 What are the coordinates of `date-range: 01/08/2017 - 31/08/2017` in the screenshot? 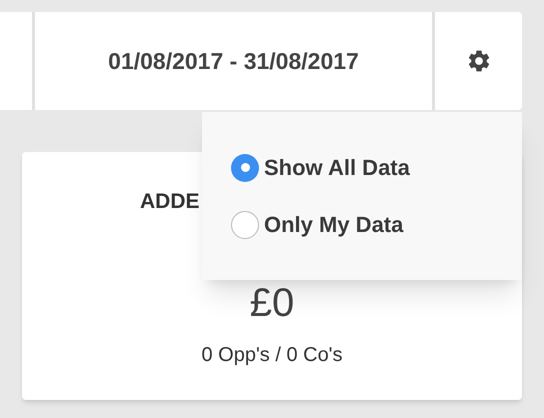 It's located at (233, 61).